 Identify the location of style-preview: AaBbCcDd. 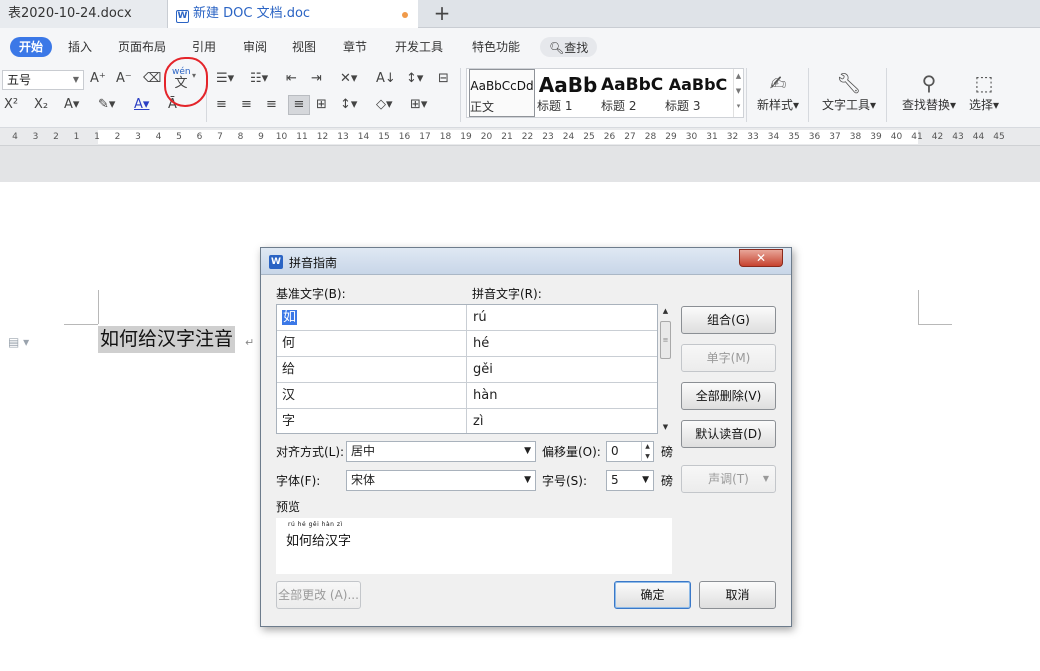
(502, 86).